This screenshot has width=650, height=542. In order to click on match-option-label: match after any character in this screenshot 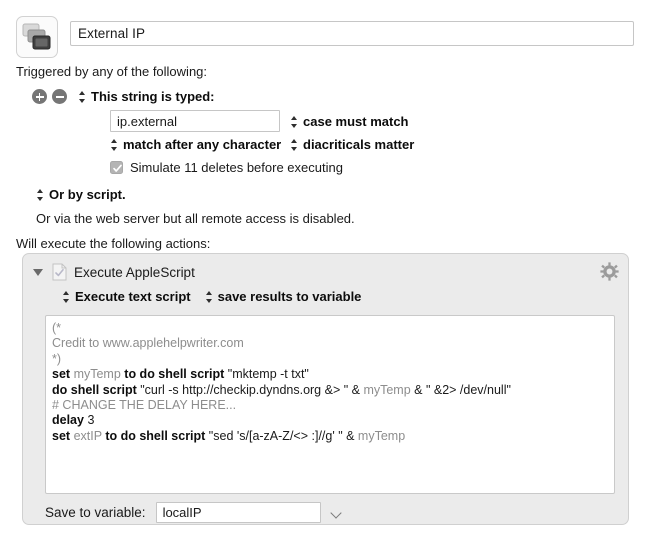, I will do `click(202, 144)`.